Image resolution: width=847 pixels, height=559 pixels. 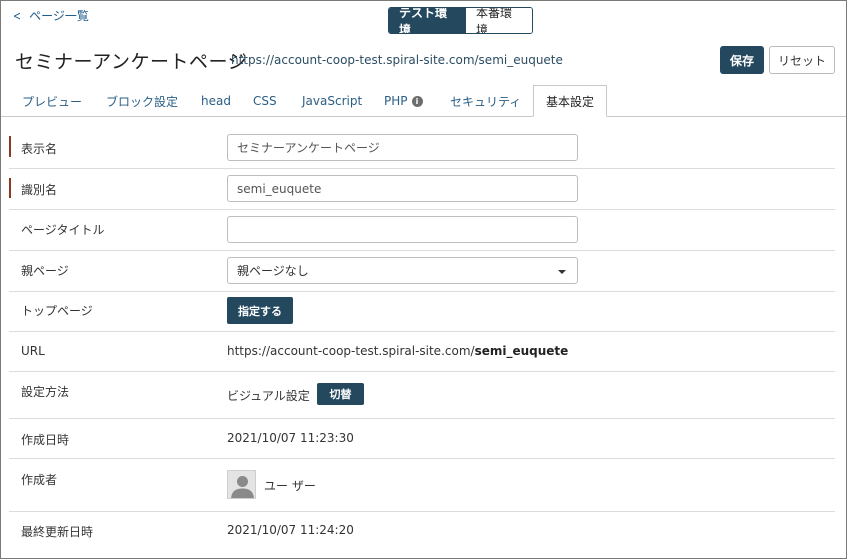 What do you see at coordinates (45, 271) in the screenshot?
I see `parent-page-label: 親ページ` at bounding box center [45, 271].